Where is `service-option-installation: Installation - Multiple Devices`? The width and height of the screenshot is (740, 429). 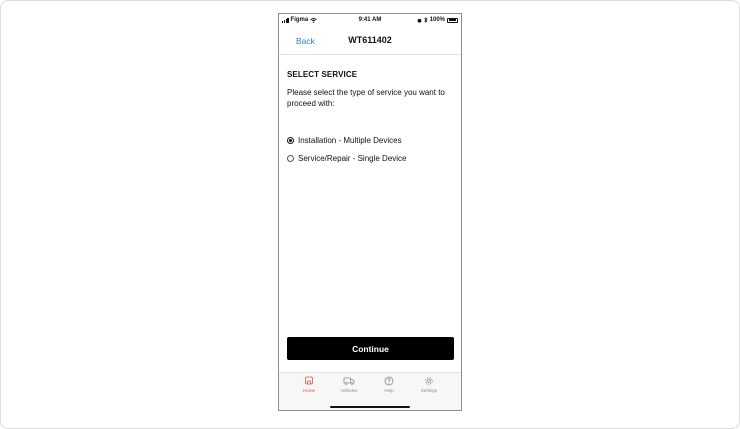 service-option-installation: Installation - Multiple Devices is located at coordinates (344, 140).